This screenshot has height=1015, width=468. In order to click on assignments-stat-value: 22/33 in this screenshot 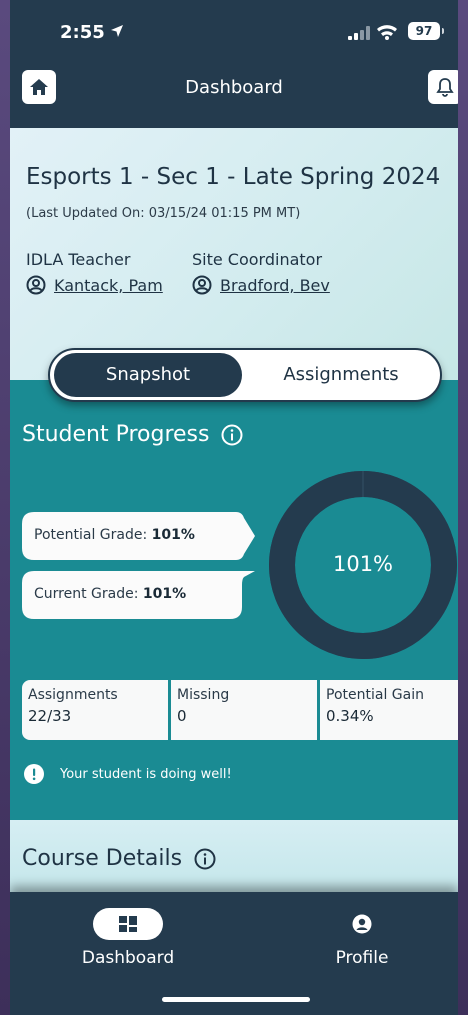, I will do `click(50, 716)`.